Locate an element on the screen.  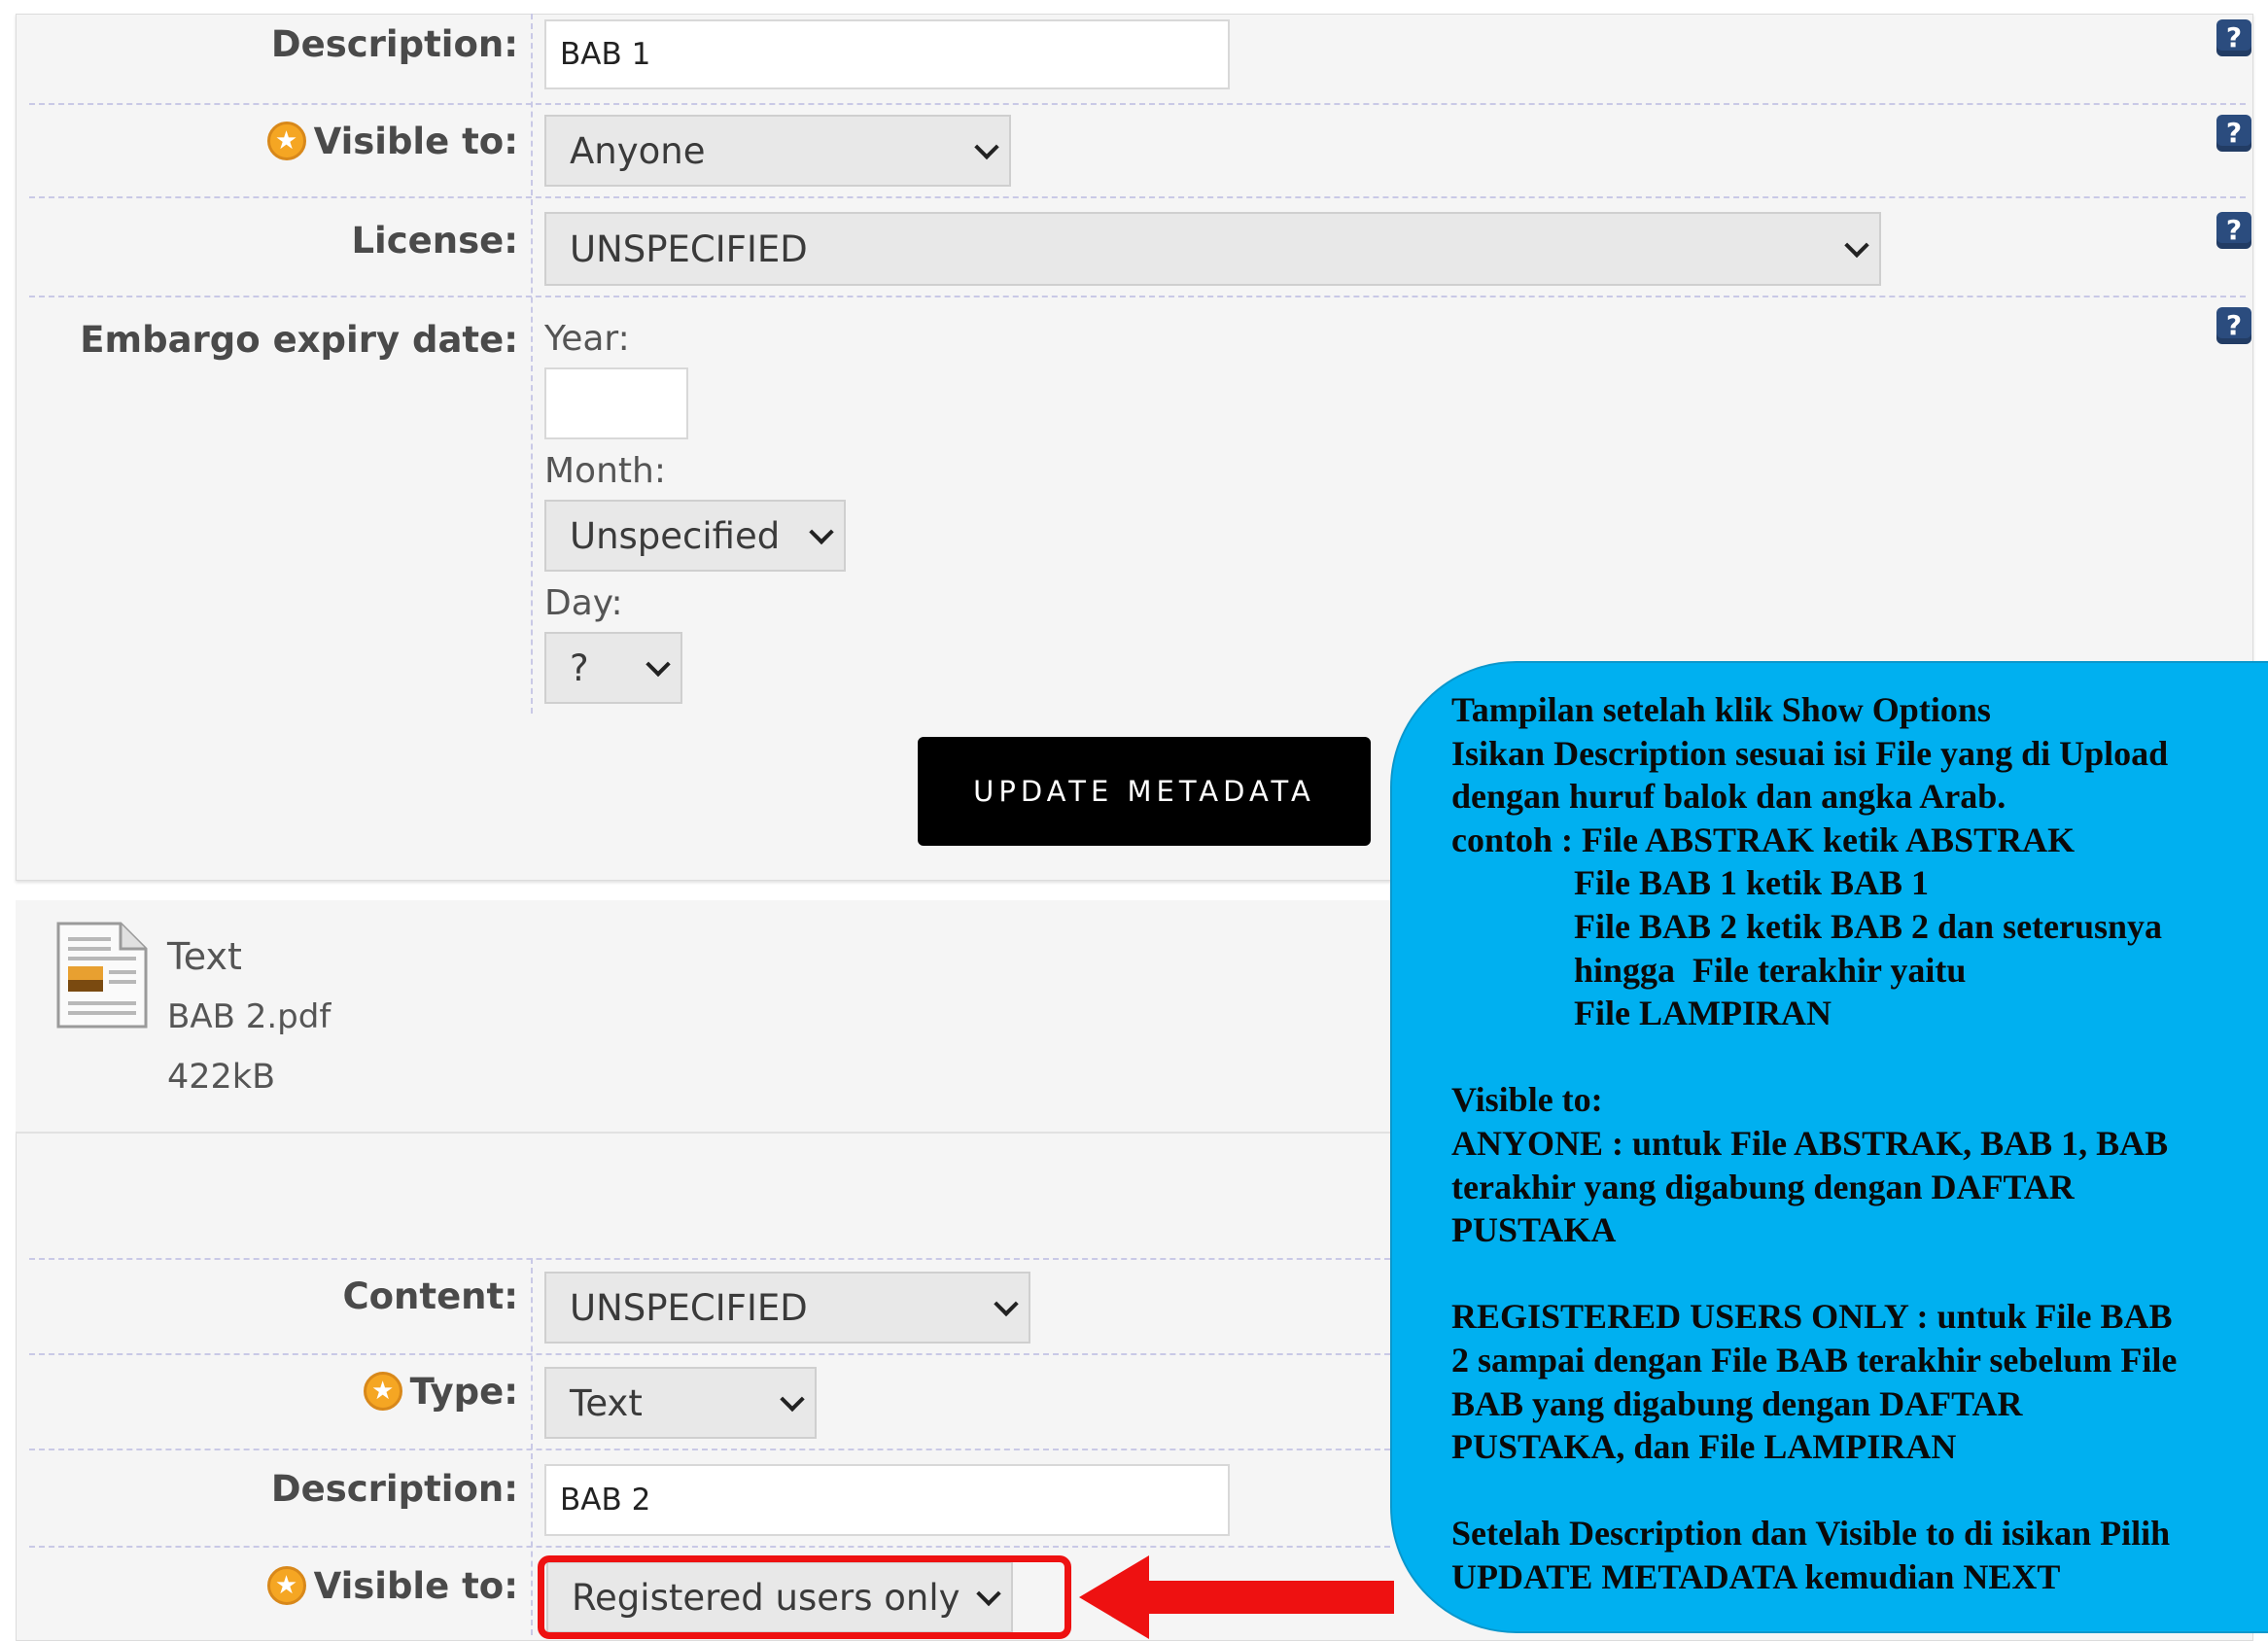
embargo-expiry-label: Embargo expiry date: is located at coordinates (299, 340).